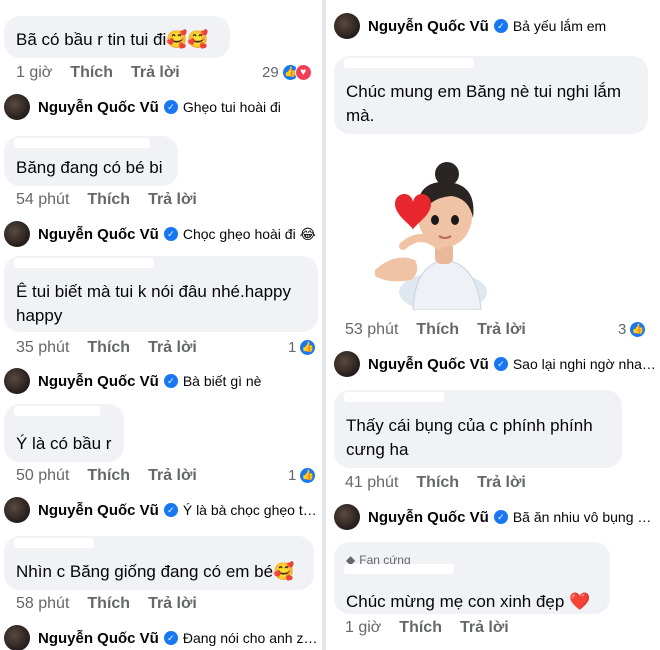 This screenshot has height=650, width=660. I want to click on reply-row: Nguyễn Quốc Vũ ✓ Bà biết gì nè, so click(162, 381).